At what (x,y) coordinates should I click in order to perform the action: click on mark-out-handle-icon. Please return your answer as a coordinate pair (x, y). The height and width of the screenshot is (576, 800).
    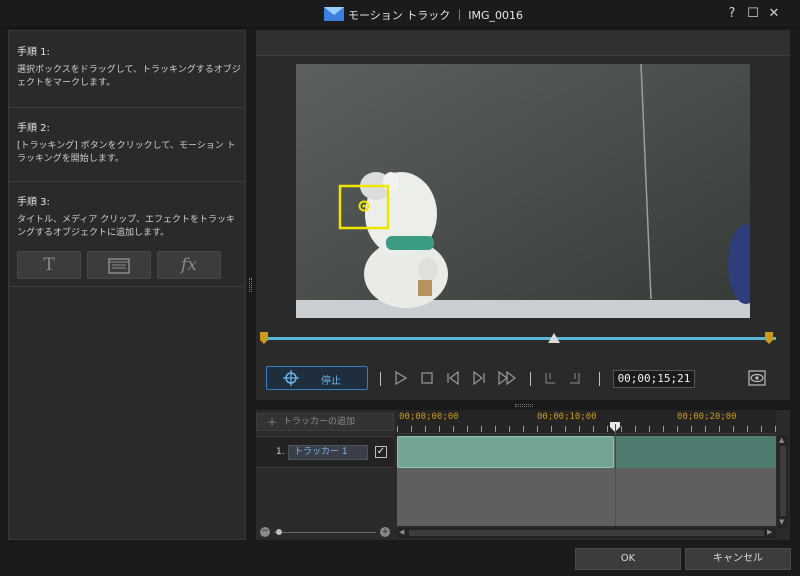
    Looking at the image, I should click on (768, 338).